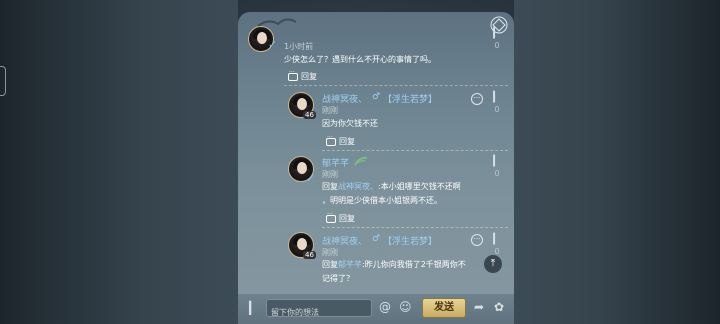 This screenshot has width=720, height=324. Describe the element at coordinates (360, 59) in the screenshot. I see `comment-text: 少侠怎么了？遇到什么不开心的事情了吗。` at that location.